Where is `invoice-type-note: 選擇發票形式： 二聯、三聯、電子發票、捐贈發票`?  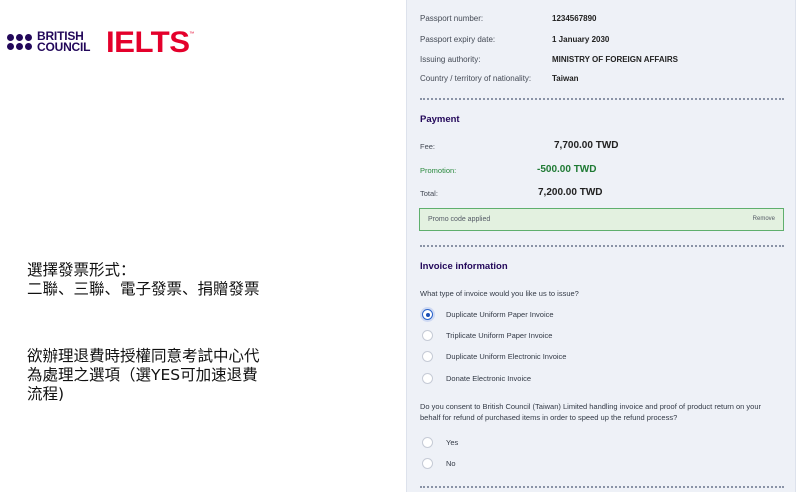
invoice-type-note: 選擇發票形式： 二聯、三聯、電子發票、捐贈發票 is located at coordinates (143, 279).